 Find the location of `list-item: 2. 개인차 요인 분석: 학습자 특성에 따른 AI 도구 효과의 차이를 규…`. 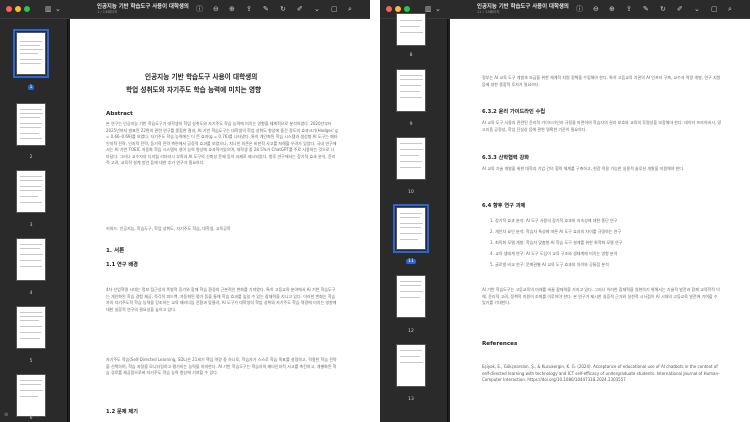

list-item: 2. 개인차 요인 분석: 학습자 특성에 따른 AI 도구 효과의 차이를 규… is located at coordinates (556, 231).